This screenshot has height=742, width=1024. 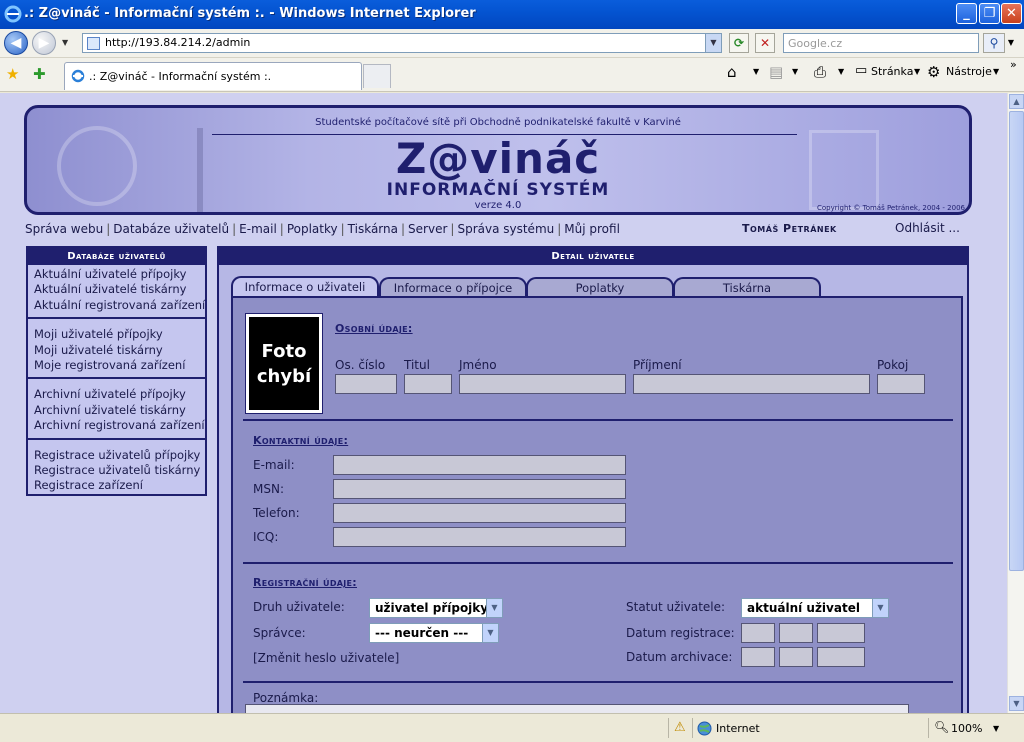 What do you see at coordinates (39, 74) in the screenshot?
I see `add-favorite-icon: ✚` at bounding box center [39, 74].